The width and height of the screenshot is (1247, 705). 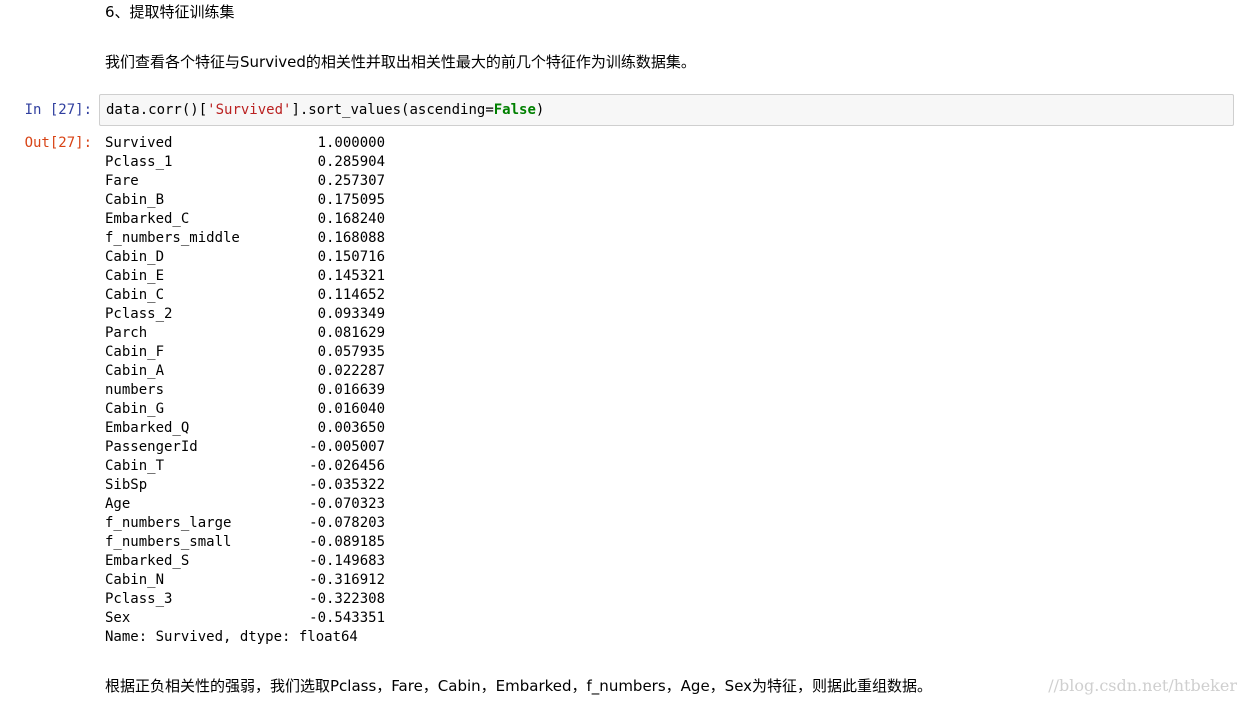 I want to click on output-row: Embarked_C 0.168240, so click(x=245, y=219).